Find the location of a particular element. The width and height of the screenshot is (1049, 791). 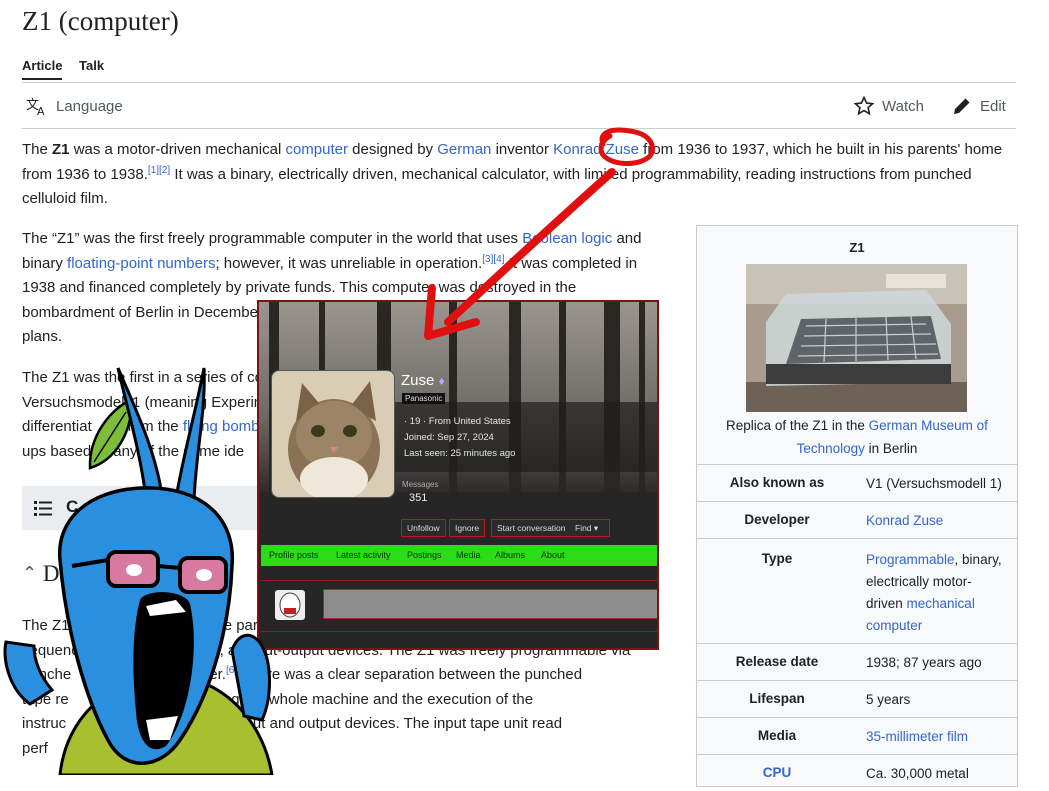

language-button: 文 A Language is located at coordinates (74, 106).